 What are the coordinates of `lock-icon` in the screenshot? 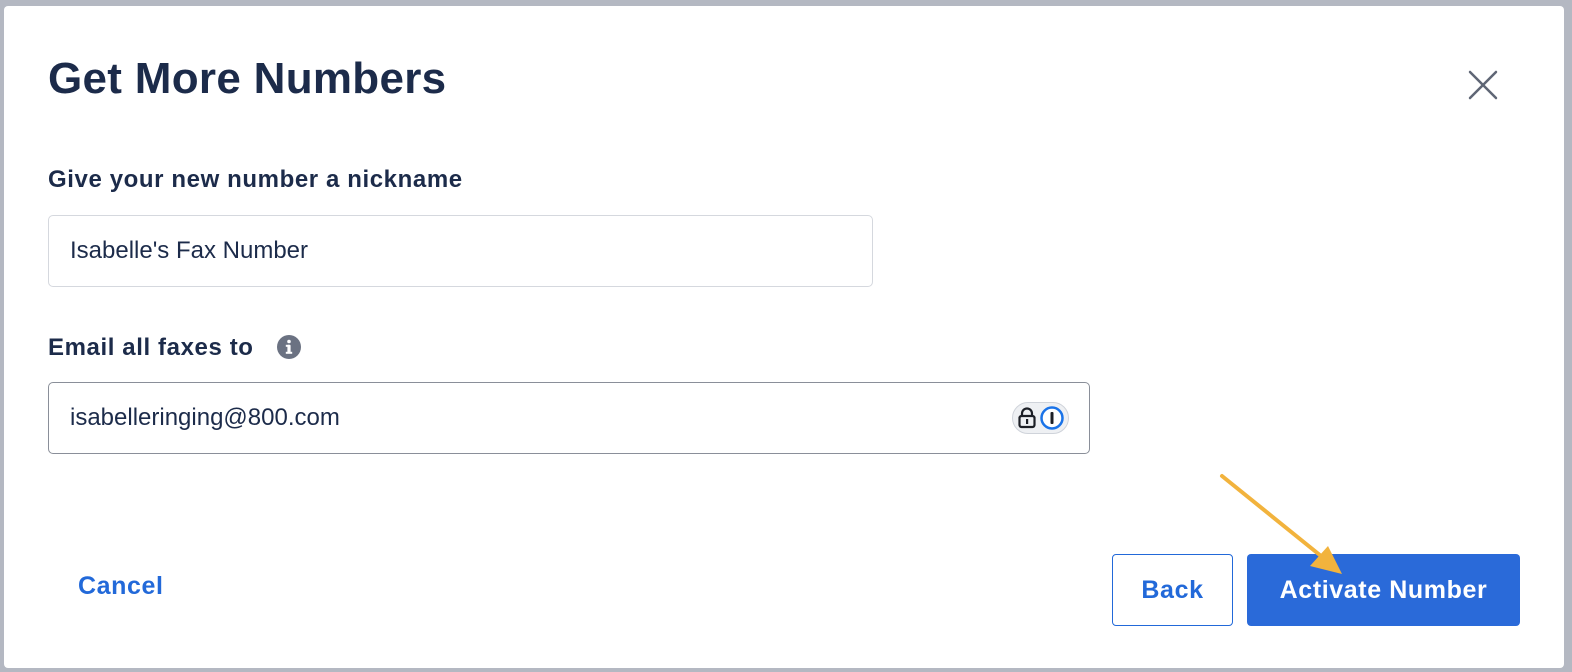 It's located at (1027, 418).